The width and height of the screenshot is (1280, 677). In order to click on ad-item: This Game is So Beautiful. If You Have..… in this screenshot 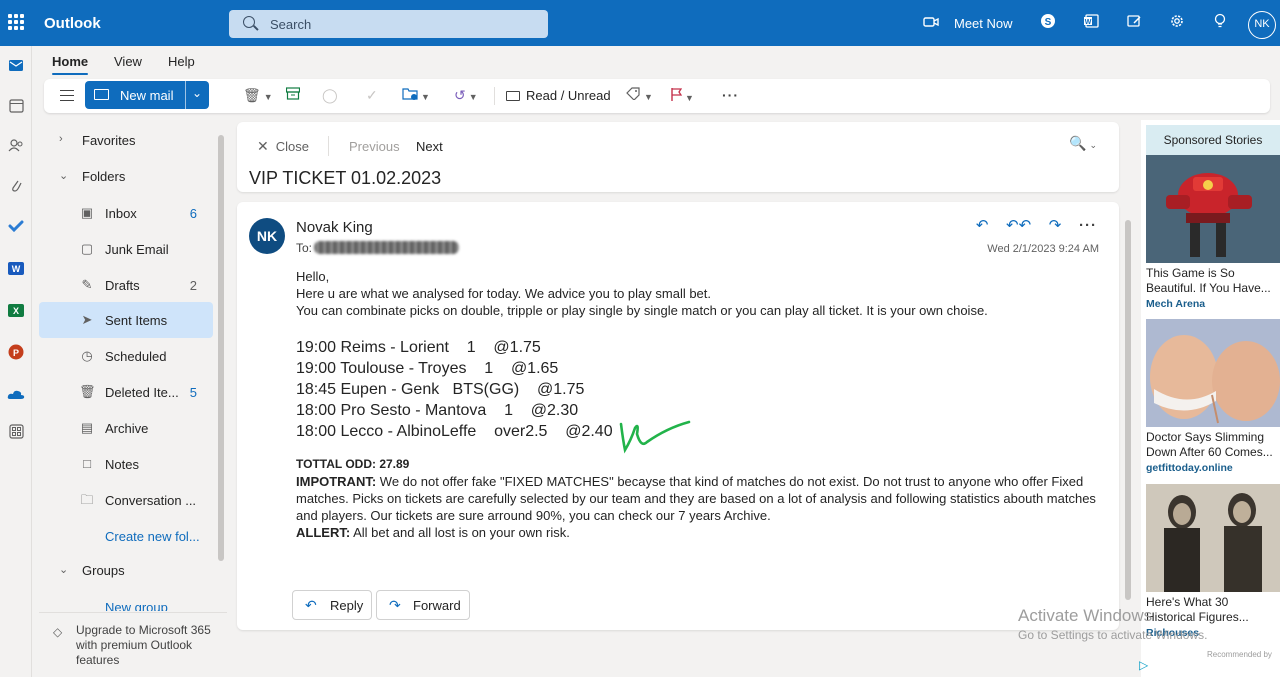, I will do `click(1213, 232)`.